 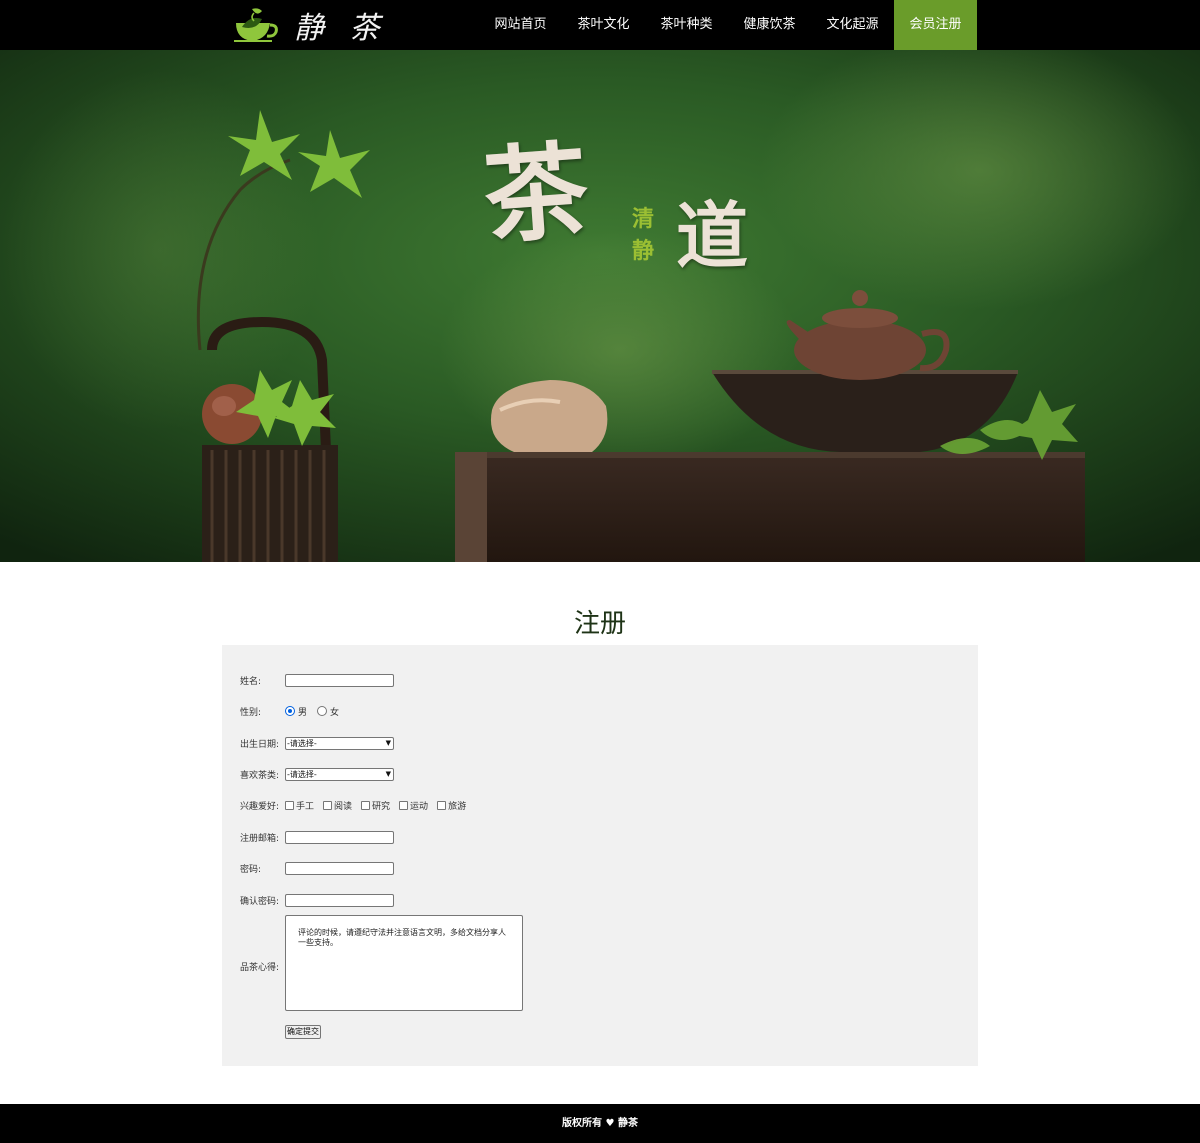 I want to click on tea-type-select: -请选择- ▼, so click(x=339, y=774).